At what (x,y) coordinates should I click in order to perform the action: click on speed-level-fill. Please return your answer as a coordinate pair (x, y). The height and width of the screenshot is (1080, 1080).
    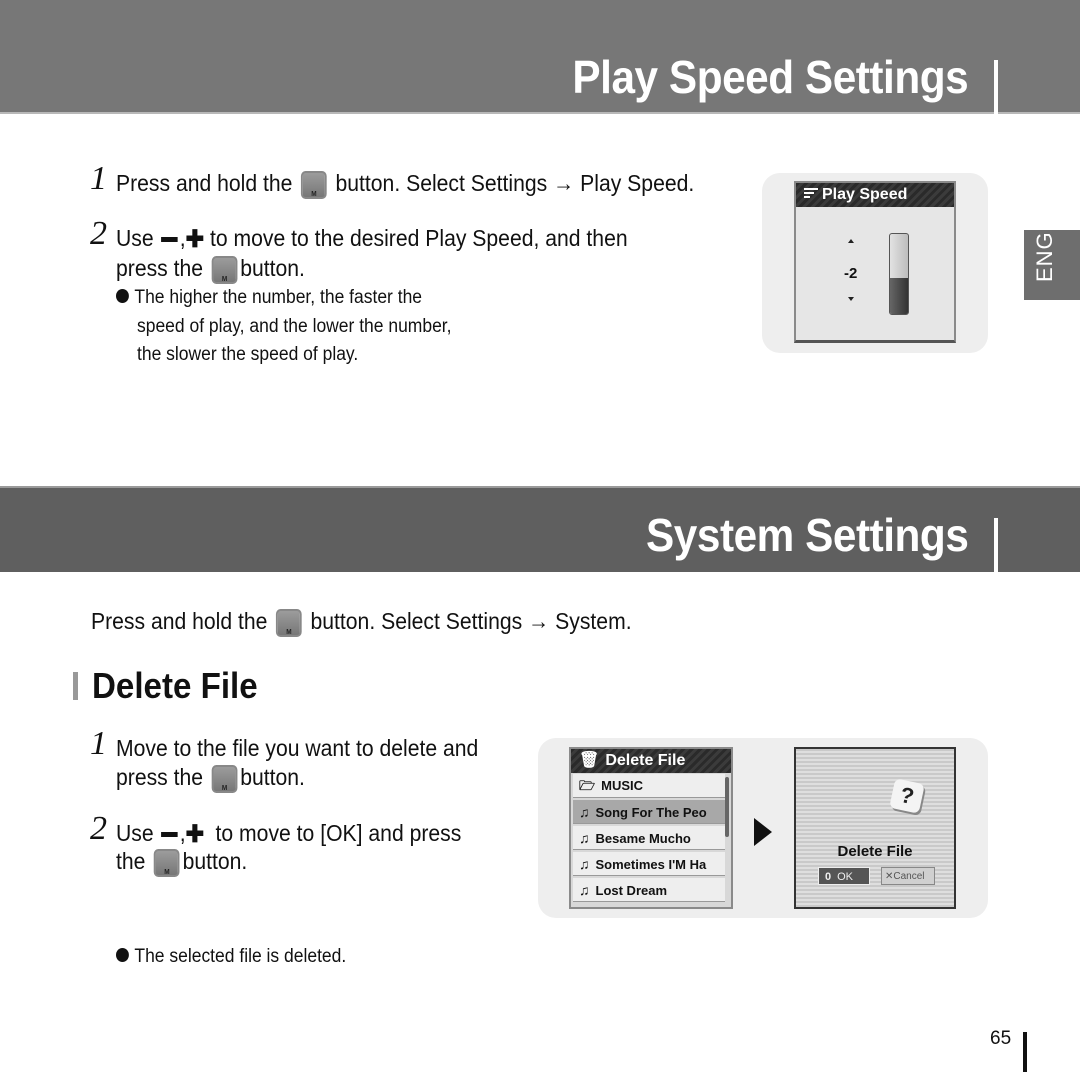
    Looking at the image, I should click on (899, 296).